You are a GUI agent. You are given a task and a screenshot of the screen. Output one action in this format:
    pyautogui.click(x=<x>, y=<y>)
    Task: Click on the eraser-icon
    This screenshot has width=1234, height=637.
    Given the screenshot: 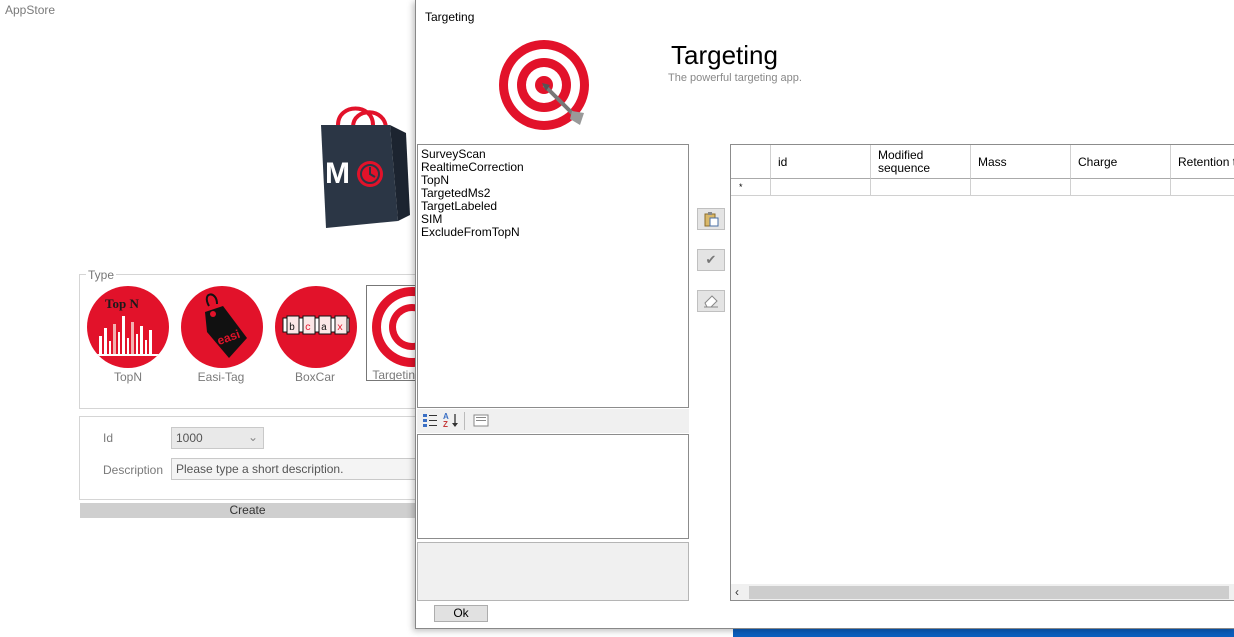 What is the action you would take?
    pyautogui.click(x=711, y=301)
    